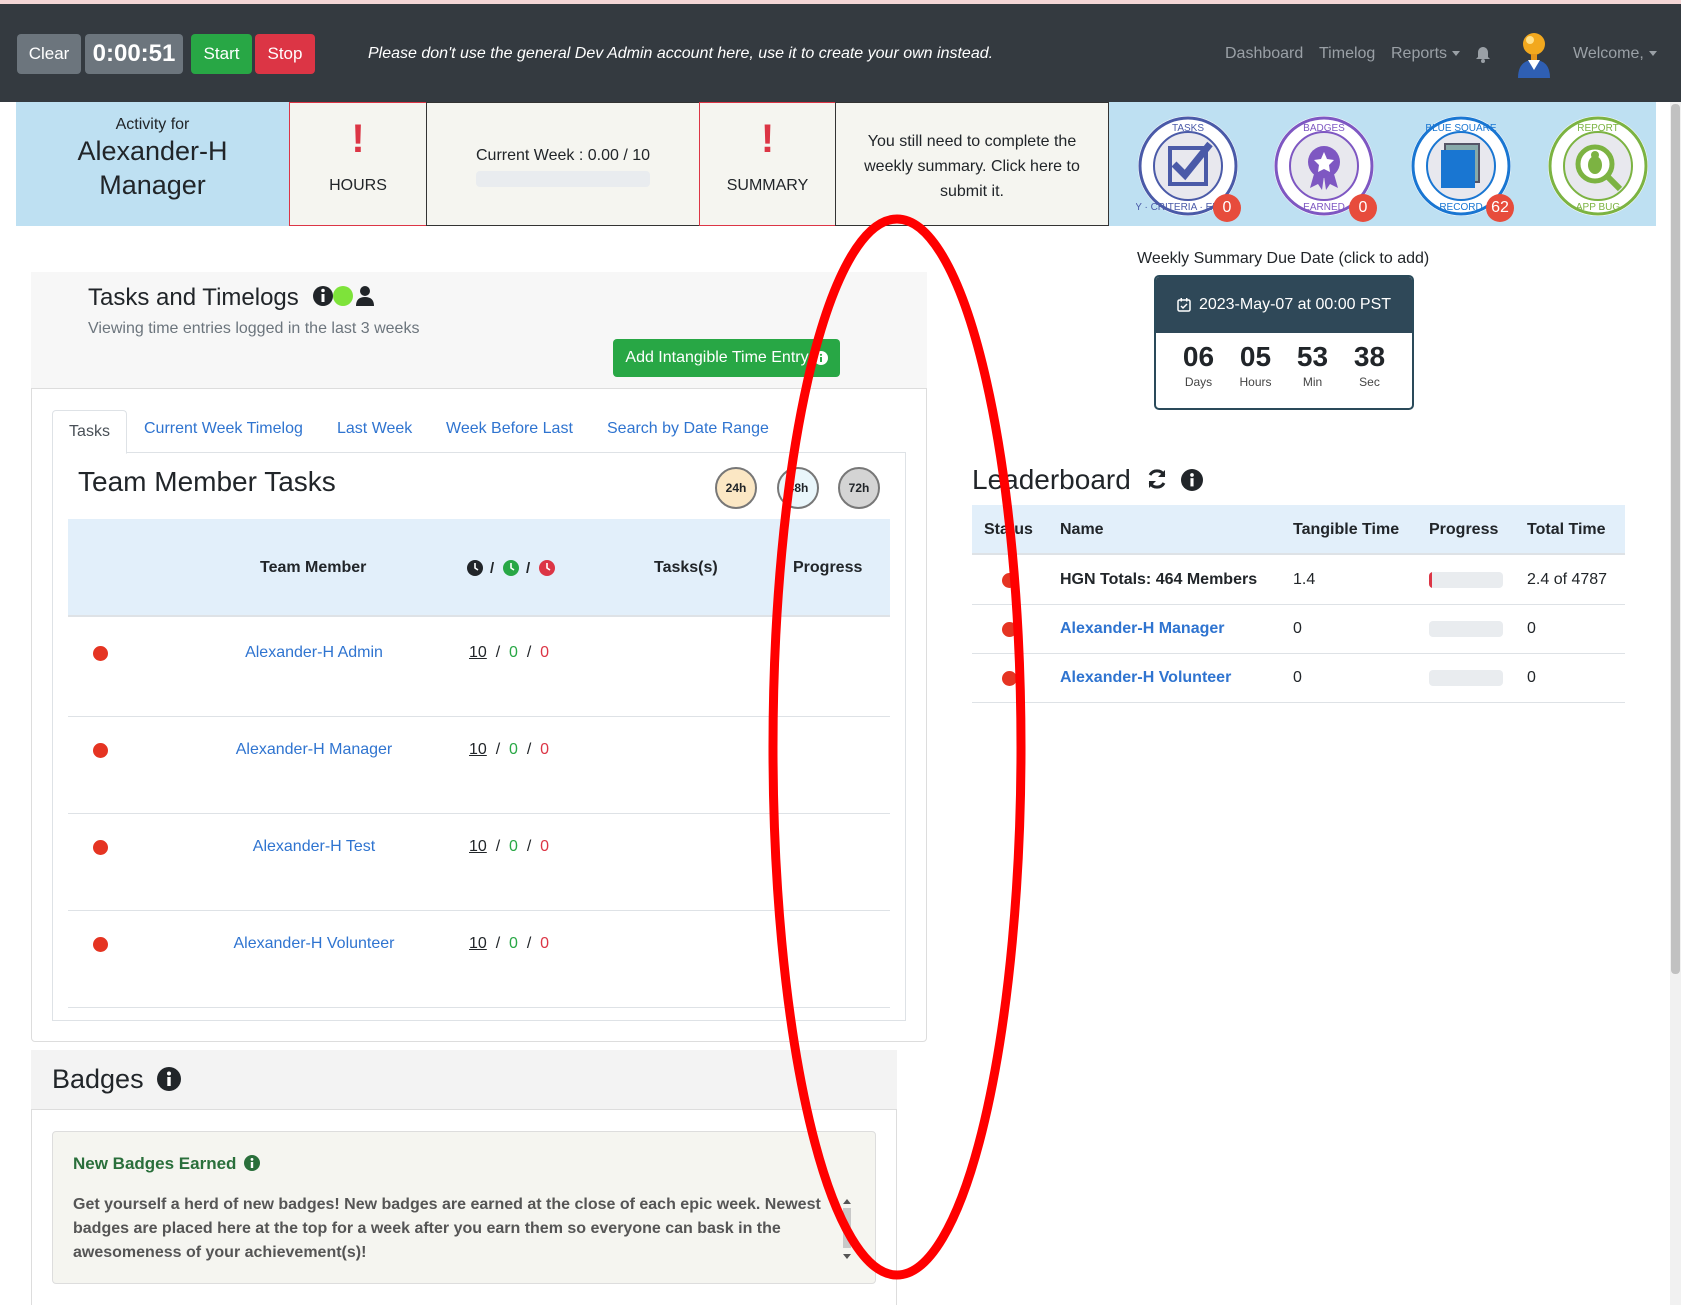  What do you see at coordinates (98, 1079) in the screenshot?
I see `badges-title-text: Badges` at bounding box center [98, 1079].